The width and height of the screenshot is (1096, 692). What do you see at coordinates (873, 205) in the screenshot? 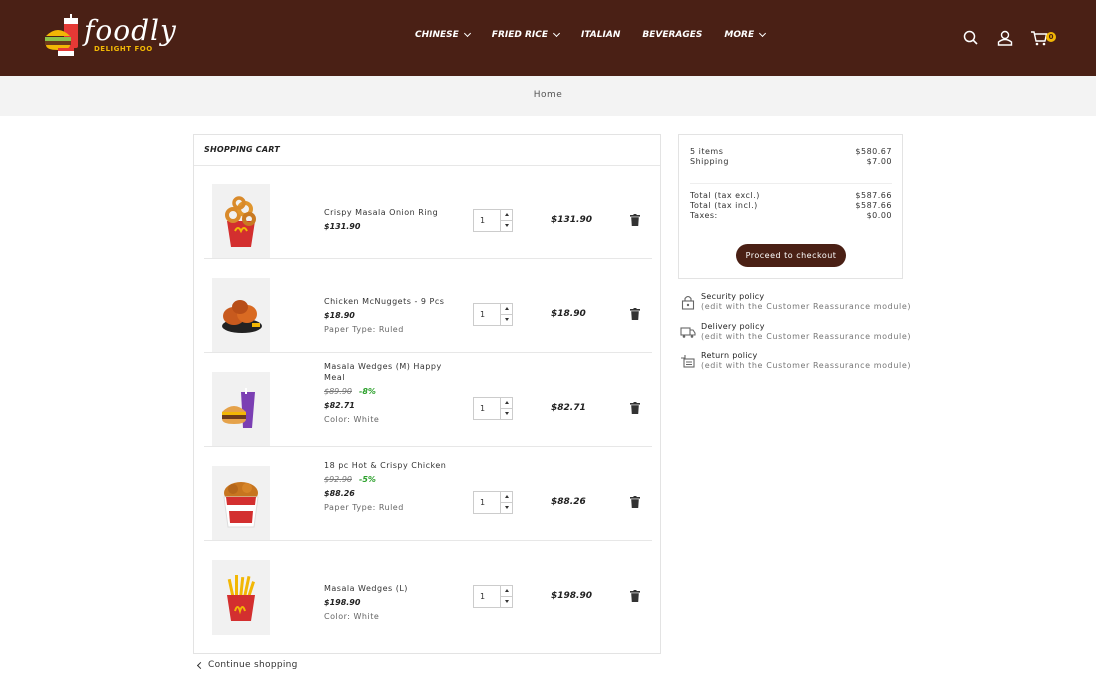
I see `summary-value: $587.66` at bounding box center [873, 205].